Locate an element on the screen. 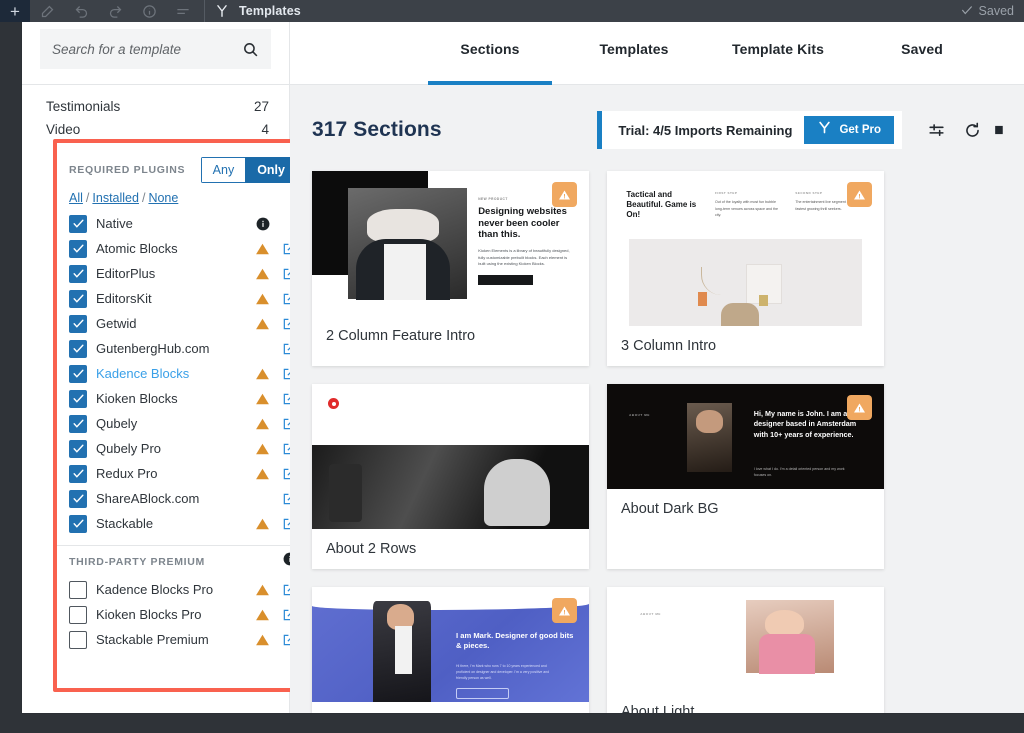 The height and width of the screenshot is (733, 1024). plugin-row: Redux Pro is located at coordinates (184, 473).